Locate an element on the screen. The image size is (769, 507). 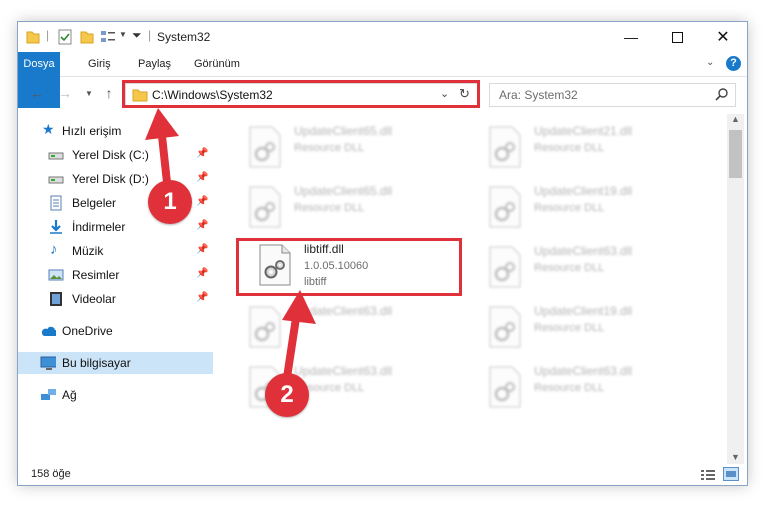
callout-badge-2: 2 is located at coordinates (287, 395).